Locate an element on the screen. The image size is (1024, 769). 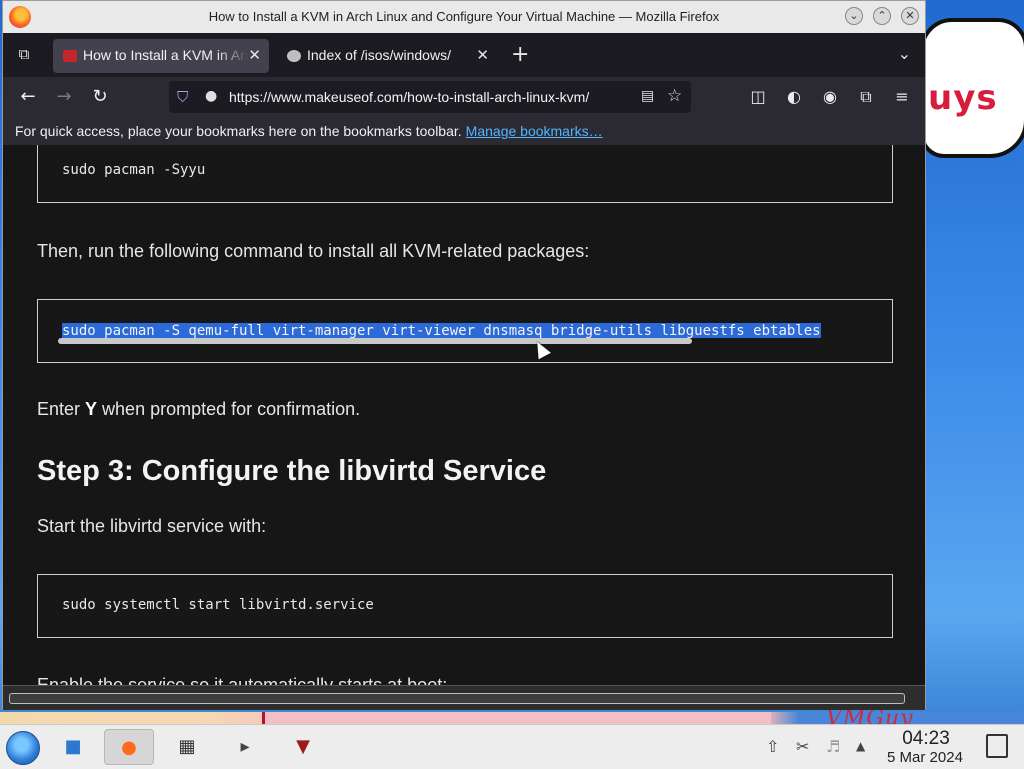
taskbar-firefox: ● is located at coordinates (129, 747).